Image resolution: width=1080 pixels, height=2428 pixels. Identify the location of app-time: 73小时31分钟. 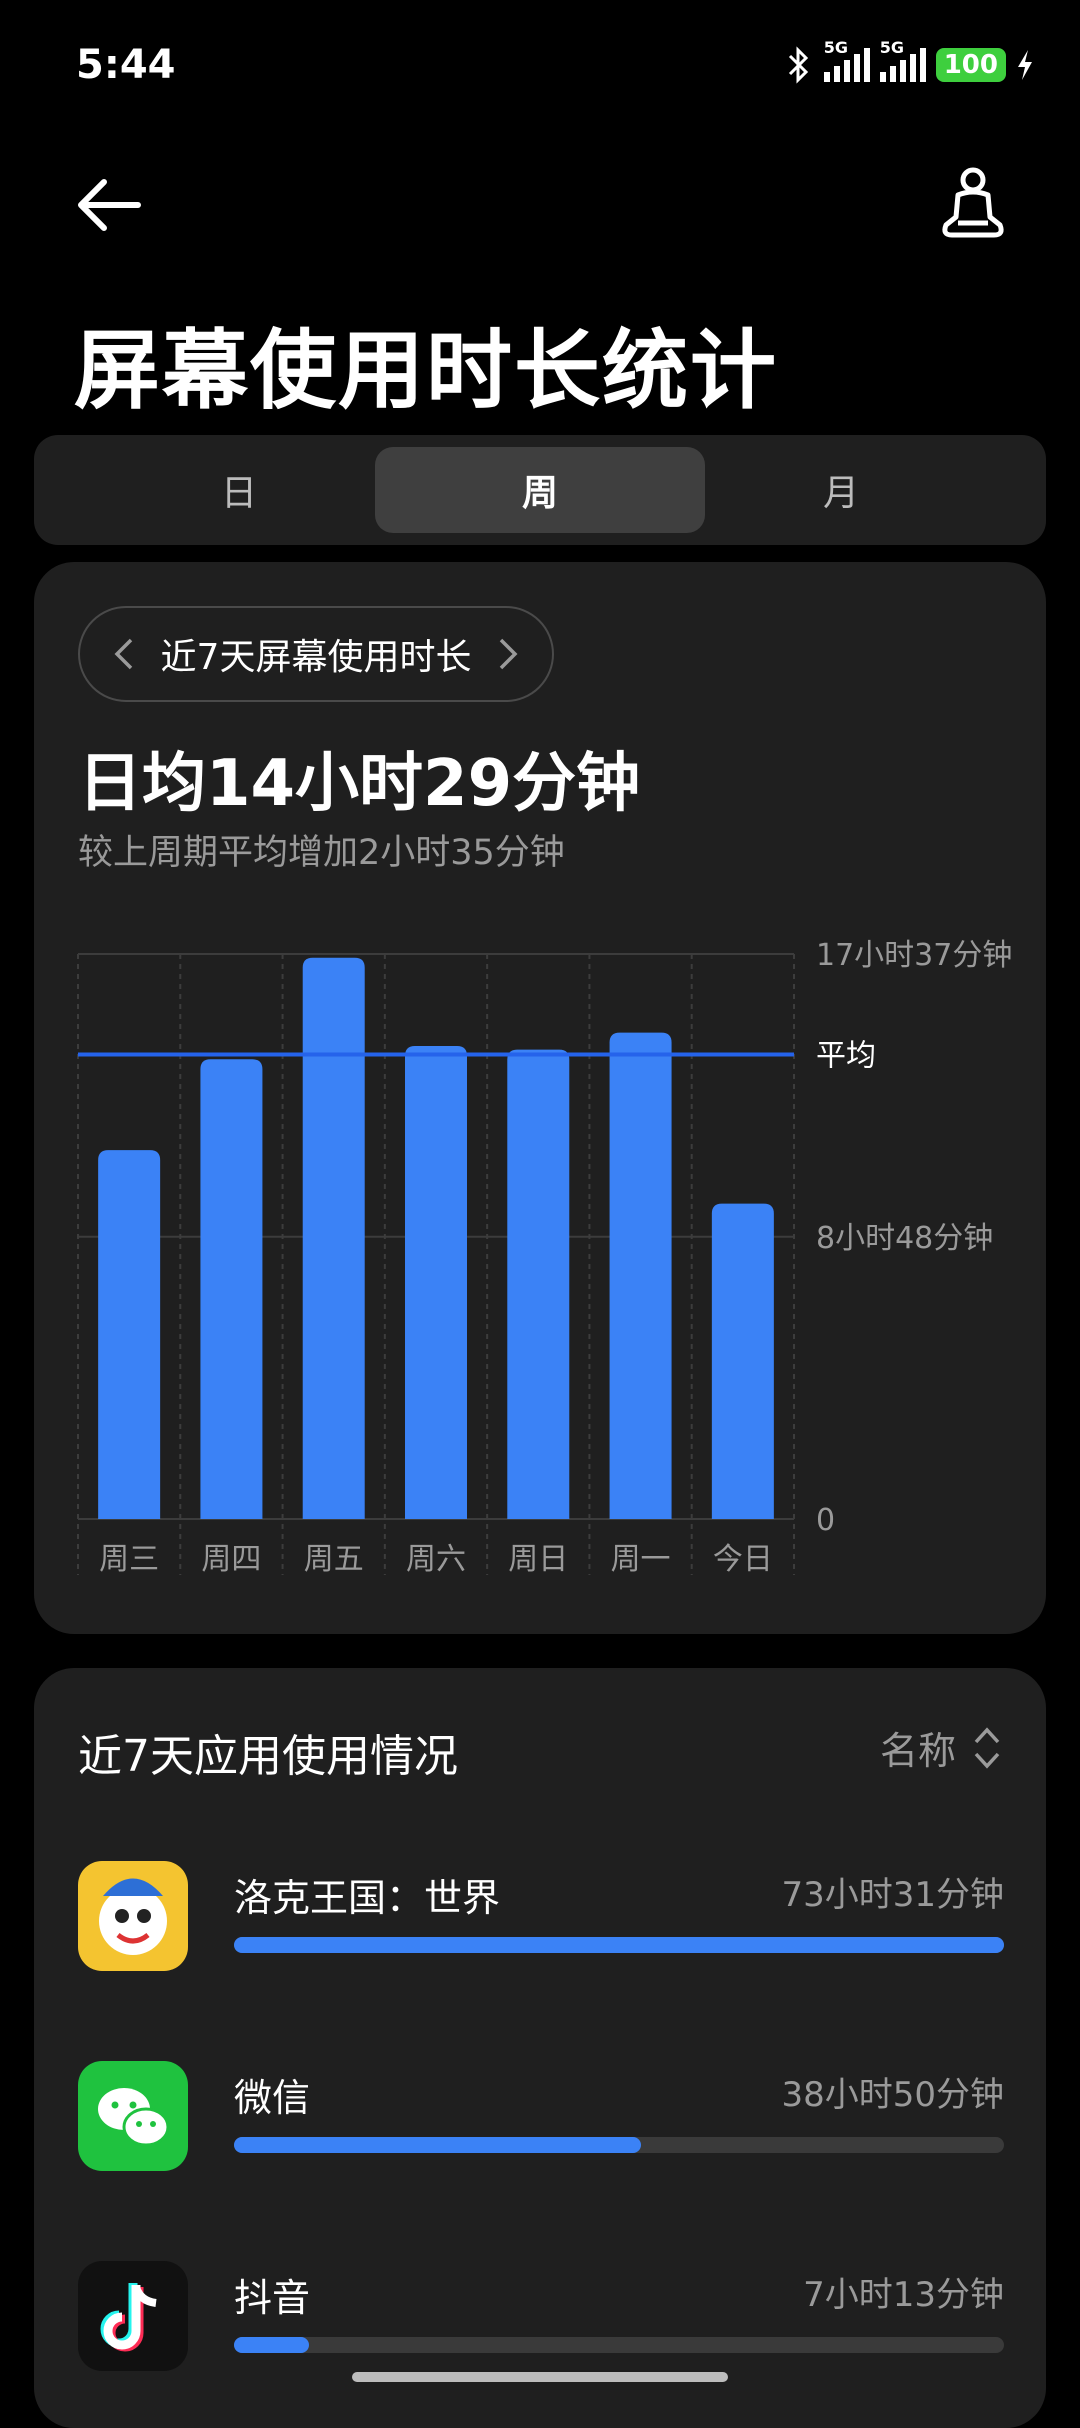
(892, 1895).